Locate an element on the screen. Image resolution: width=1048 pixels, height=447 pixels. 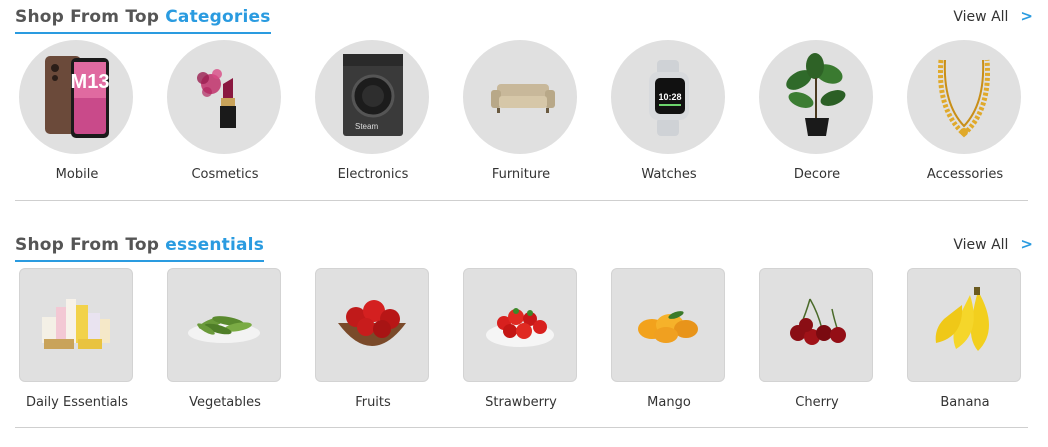
category-item-watches: 10:28 Watches is located at coordinates (669, 115).